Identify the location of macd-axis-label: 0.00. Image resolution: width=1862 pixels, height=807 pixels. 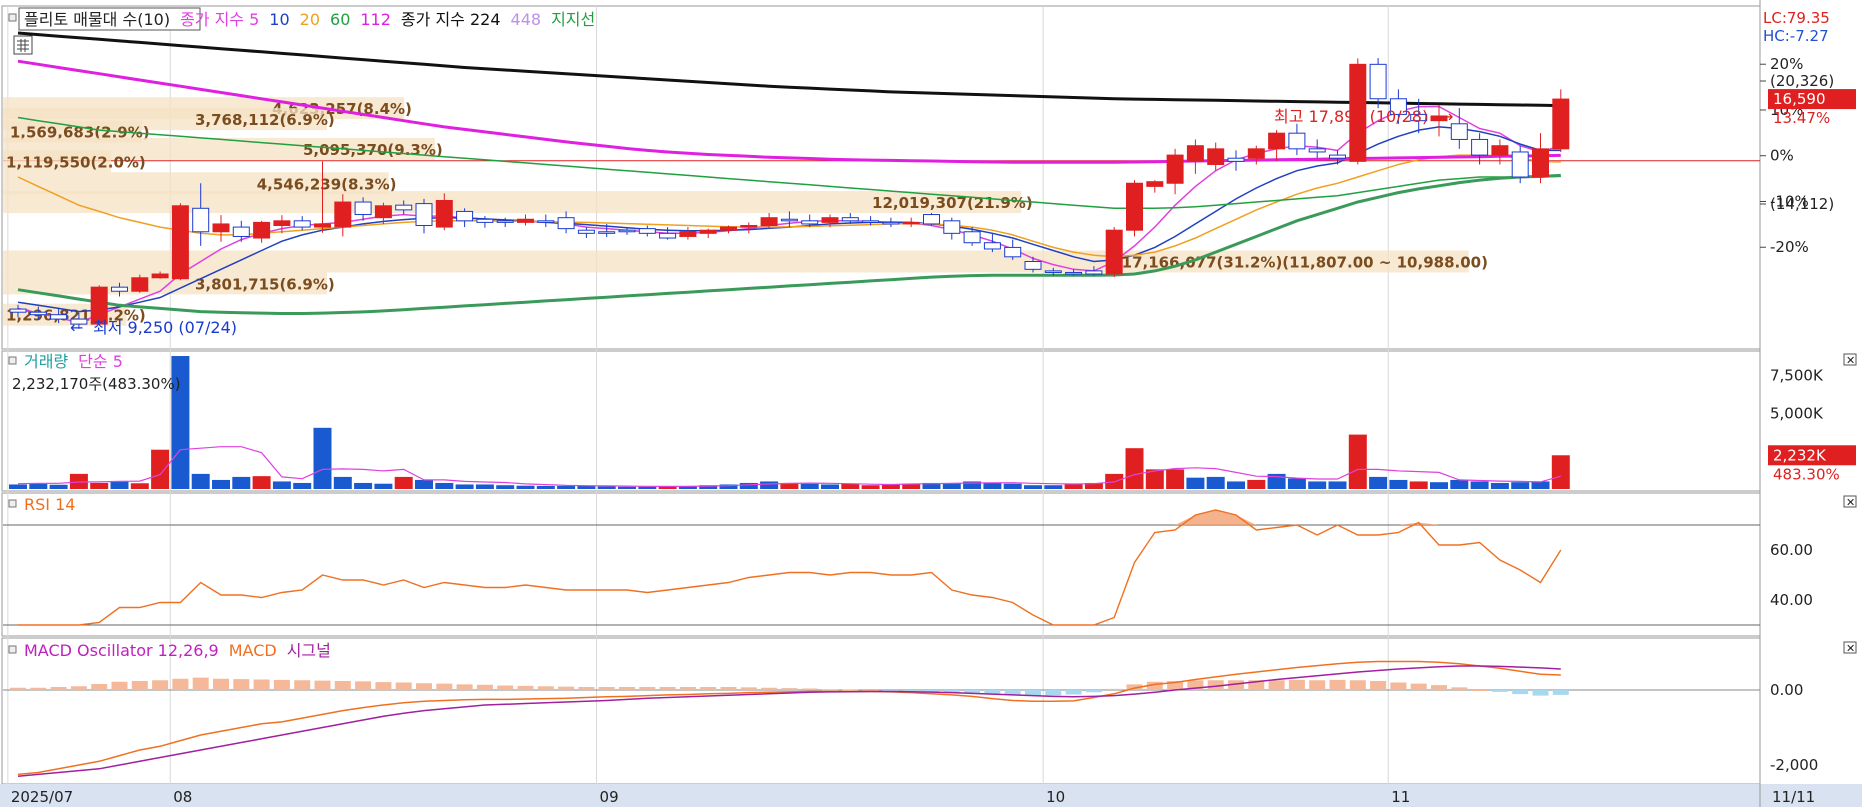
(1786, 690).